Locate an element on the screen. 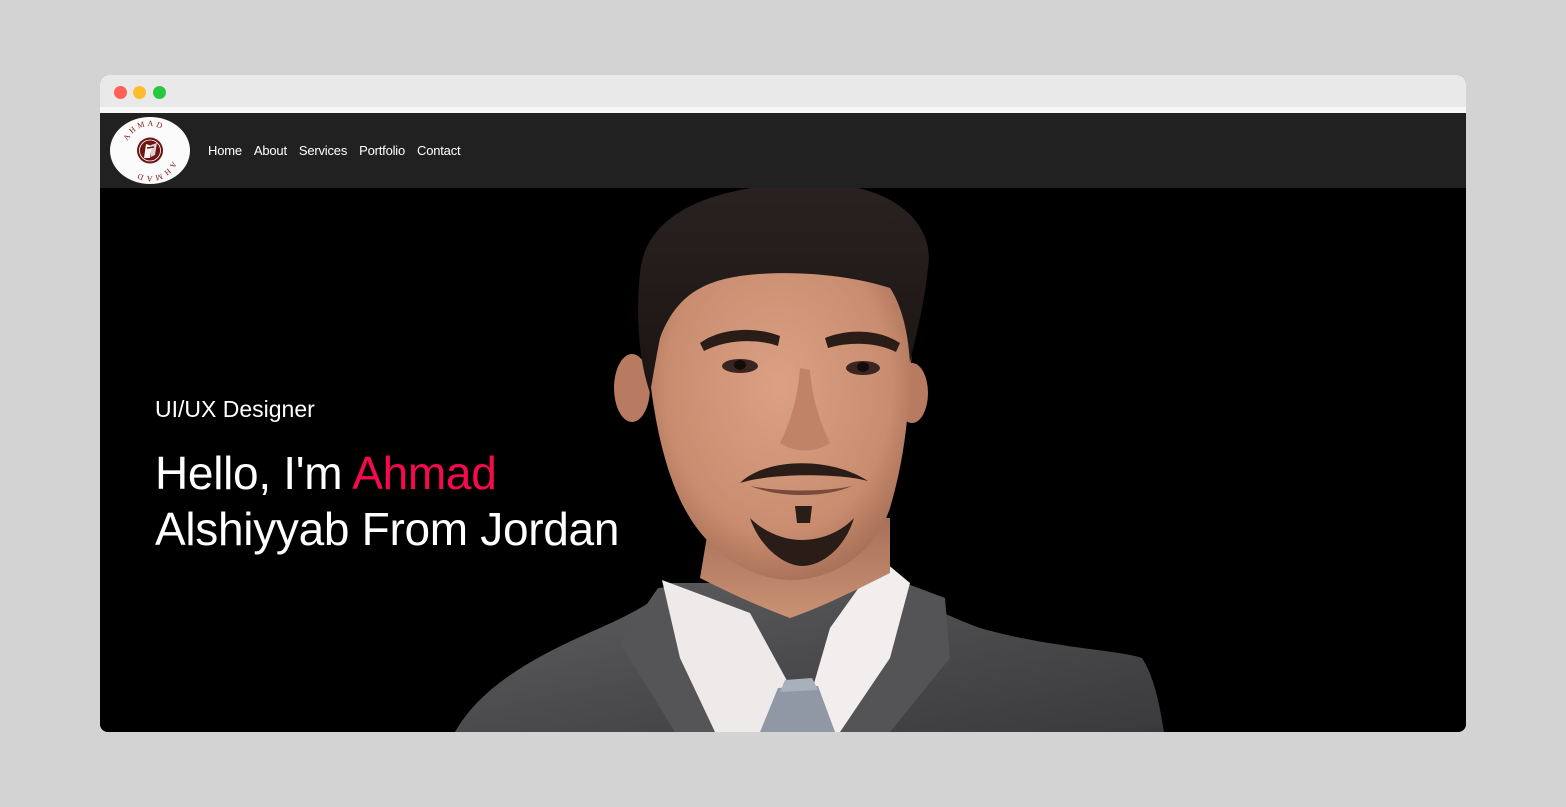 Image resolution: width=1566 pixels, height=807 pixels. zoom-window-button is located at coordinates (159, 92).